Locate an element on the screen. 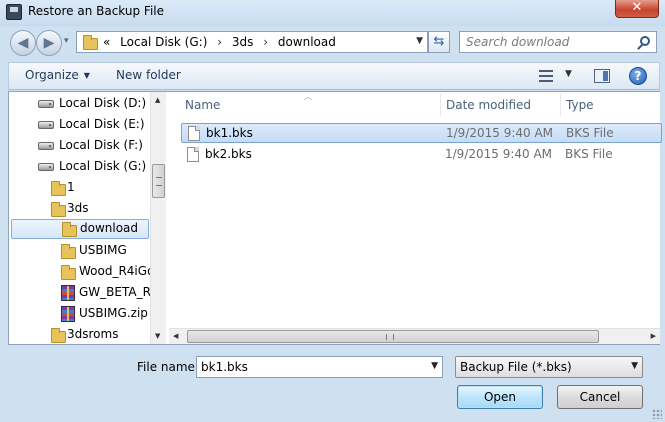 This screenshot has width=665, height=422. file-type-select: Backup File (*.bks) ▼ is located at coordinates (549, 367).